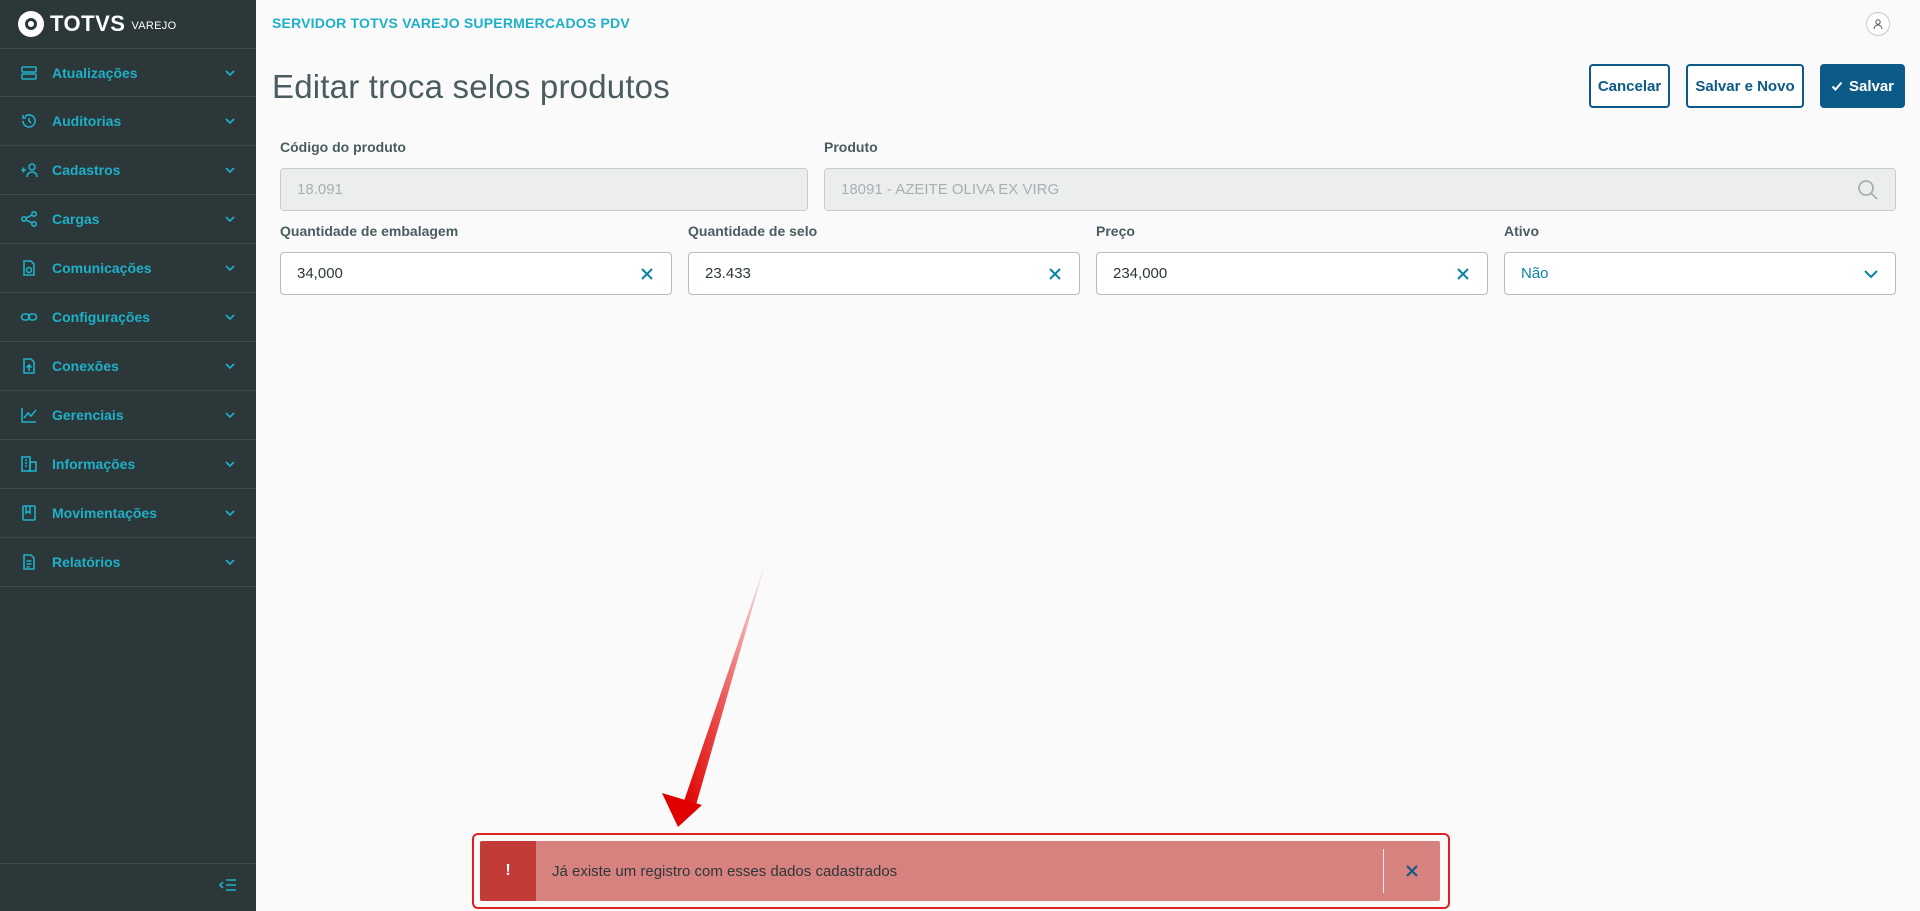 The image size is (1920, 911). What do you see at coordinates (1868, 190) in the screenshot?
I see `search-icon` at bounding box center [1868, 190].